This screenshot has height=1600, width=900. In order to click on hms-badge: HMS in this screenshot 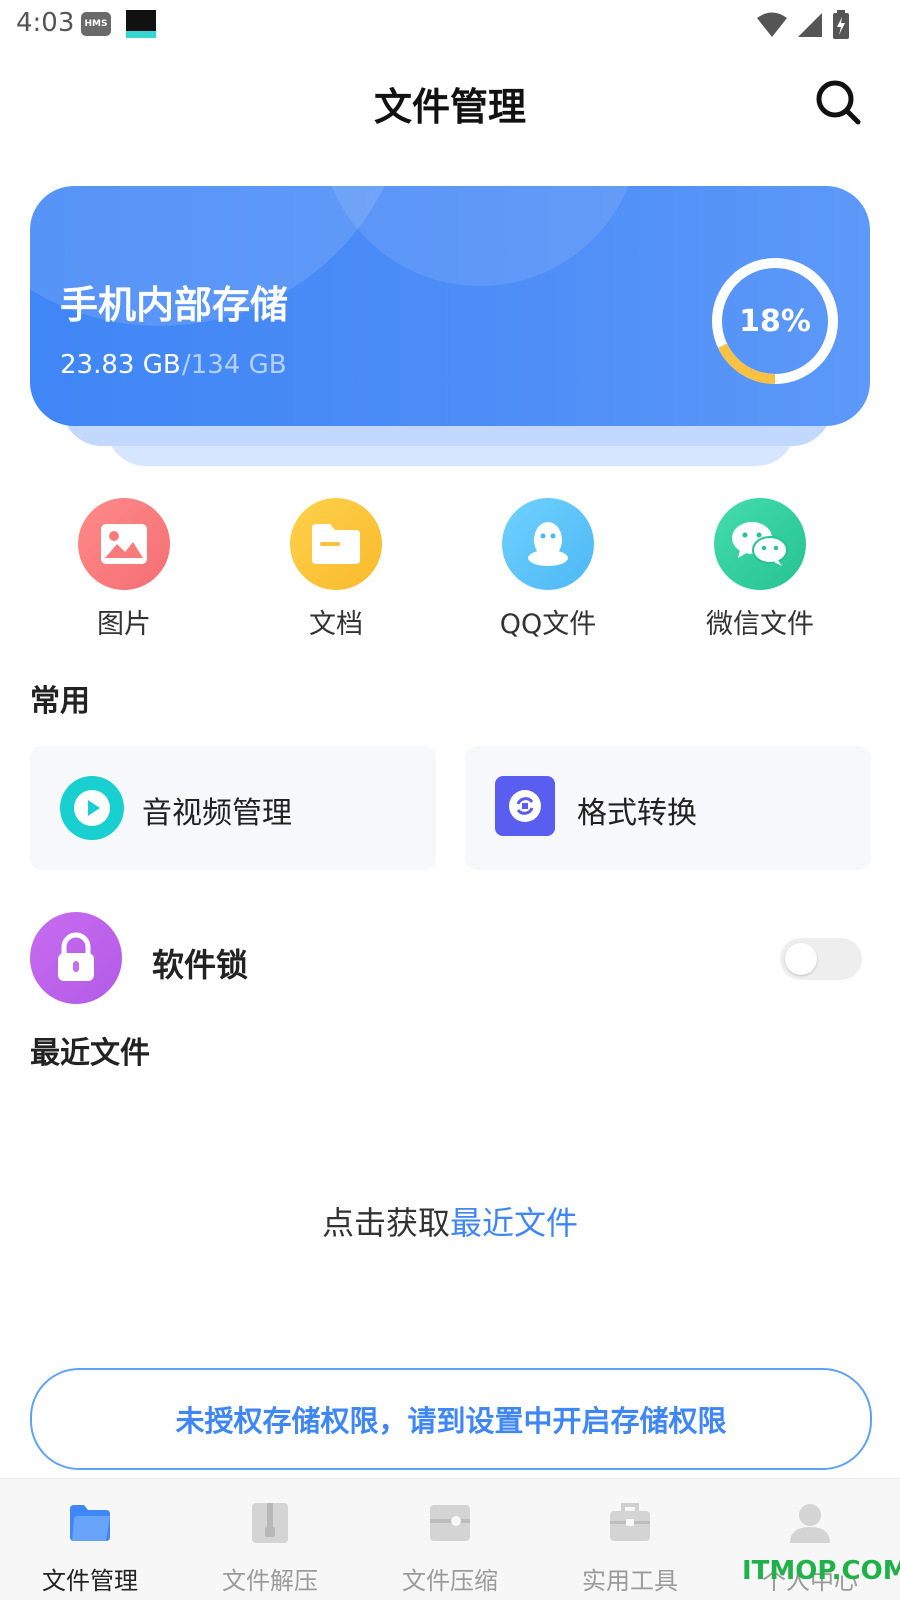, I will do `click(96, 24)`.